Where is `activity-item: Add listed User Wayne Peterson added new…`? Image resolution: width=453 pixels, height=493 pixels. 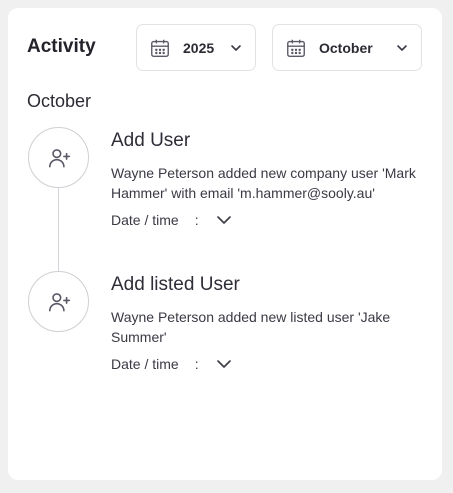 activity-item: Add listed User Wayne Peterson added new… is located at coordinates (276, 323).